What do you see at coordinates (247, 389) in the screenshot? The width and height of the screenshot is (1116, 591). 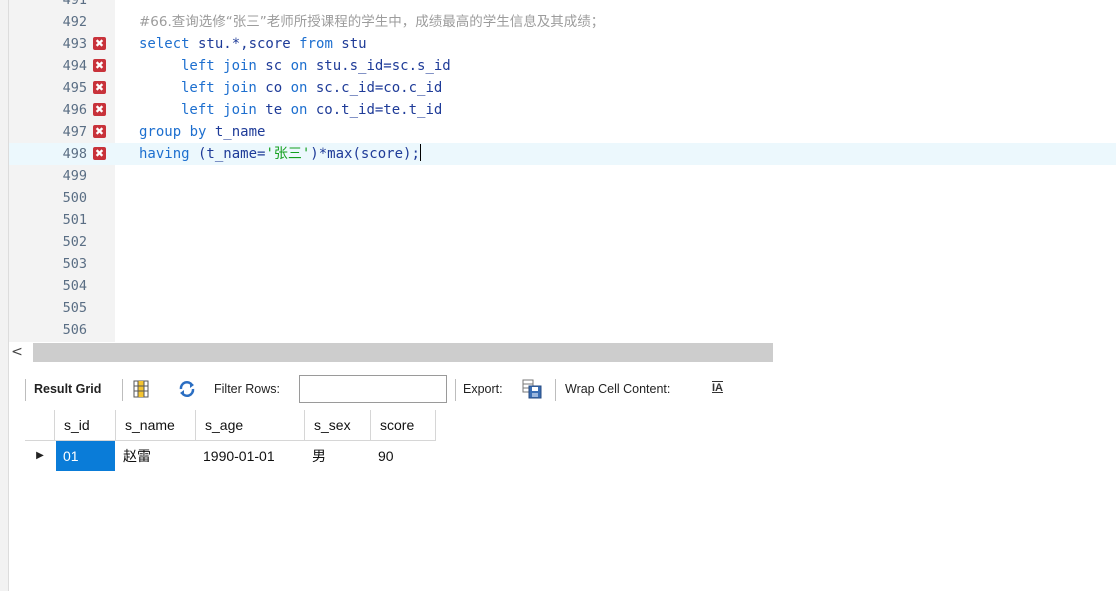 I see `filter-rows-label: Filter Rows:` at bounding box center [247, 389].